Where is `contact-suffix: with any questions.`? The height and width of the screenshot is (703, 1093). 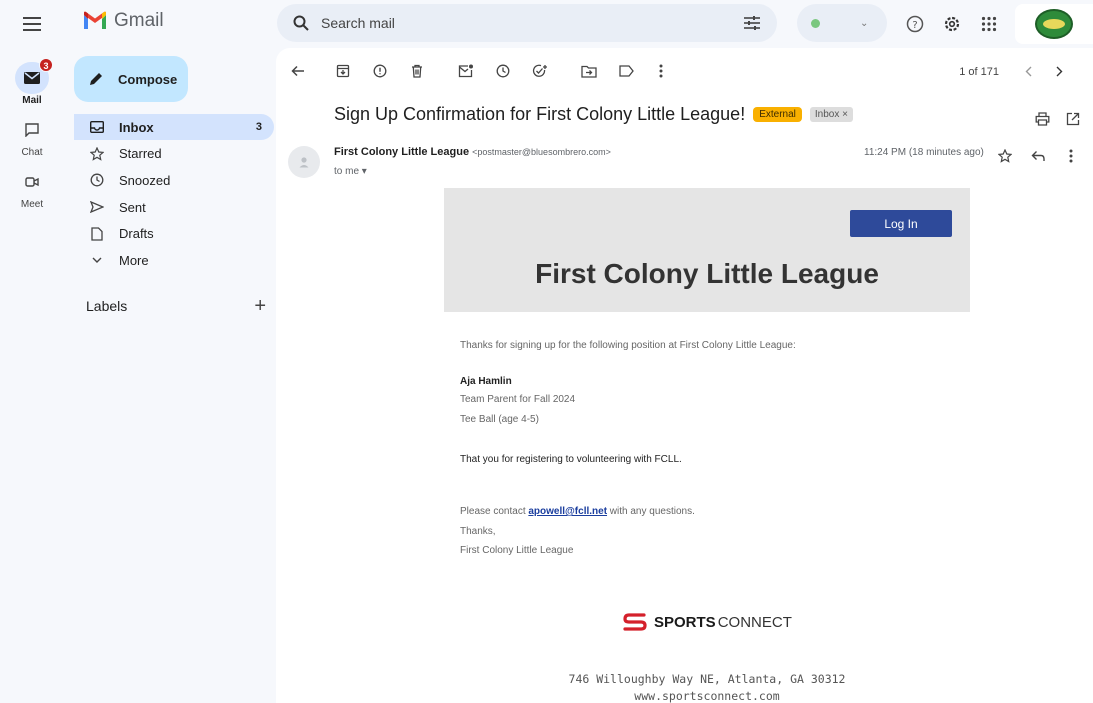 contact-suffix: with any questions. is located at coordinates (651, 511).